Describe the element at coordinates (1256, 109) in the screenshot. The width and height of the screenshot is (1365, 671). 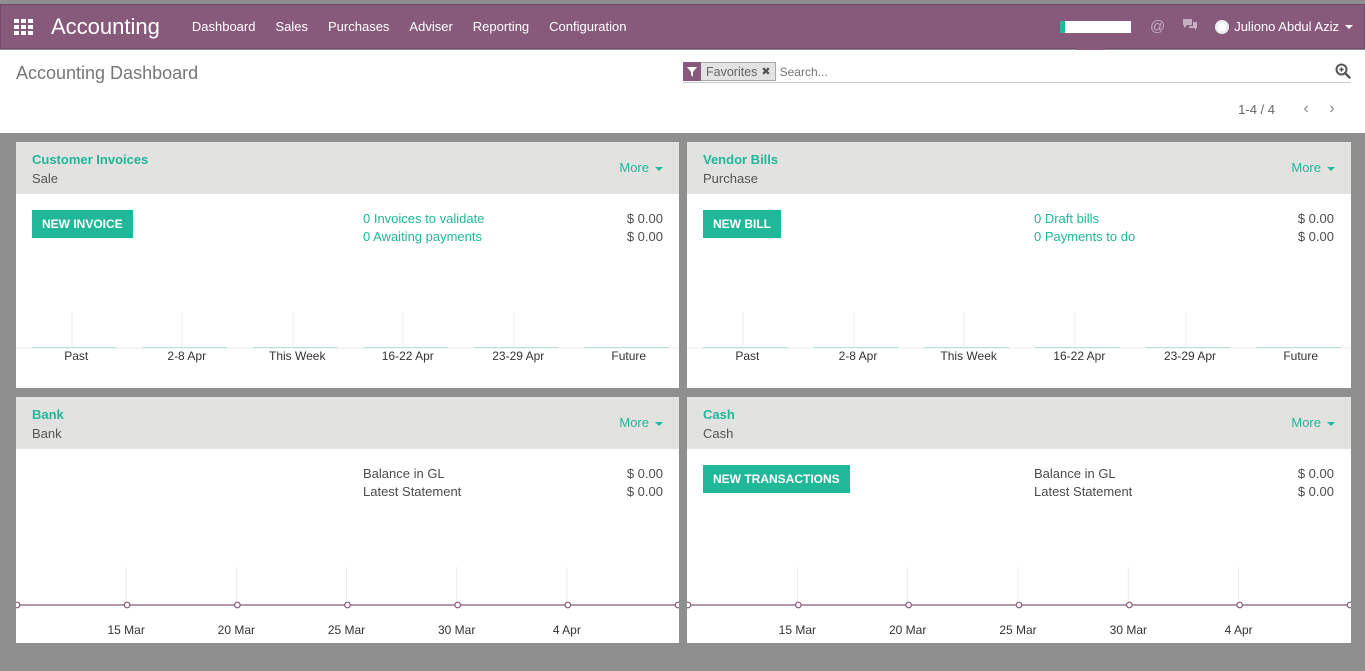
I see `pager-value: 1-4 / 4` at that location.